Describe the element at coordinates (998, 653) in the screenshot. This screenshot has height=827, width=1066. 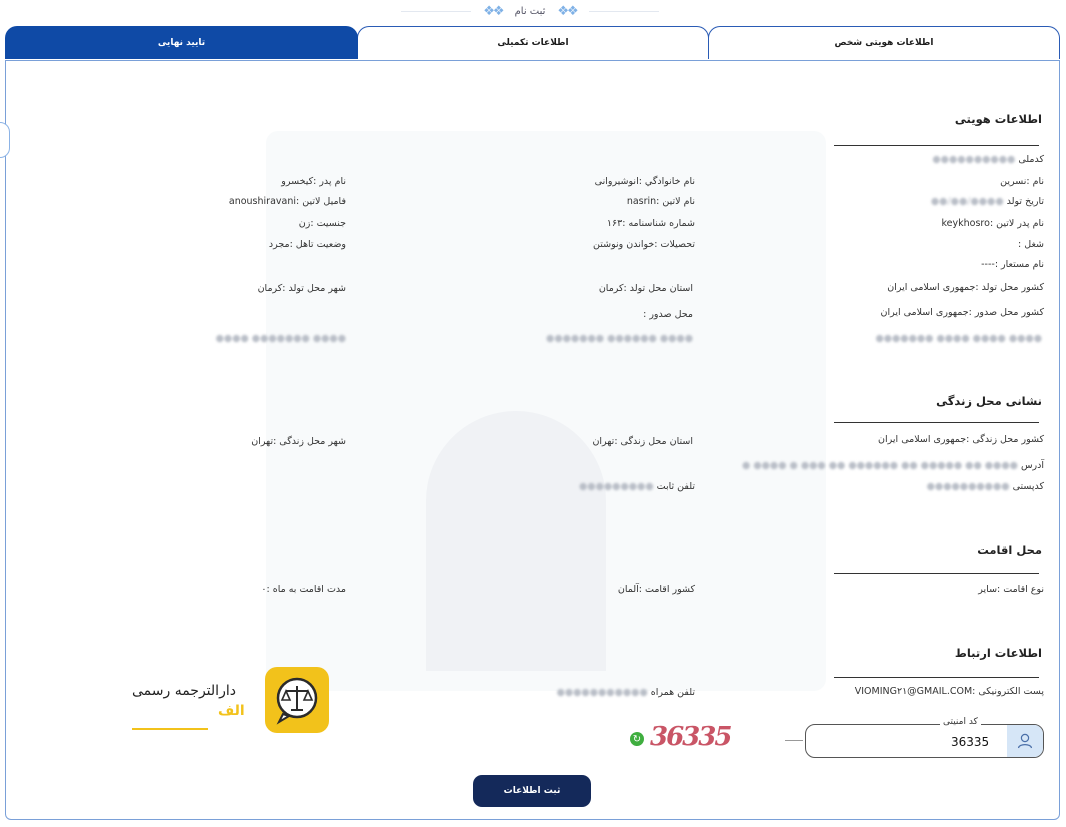
I see `contact-section-title: اطلاعات ارتباط` at that location.